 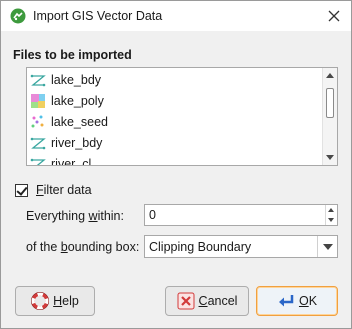 I want to click on files-scrollbar, so click(x=329, y=116).